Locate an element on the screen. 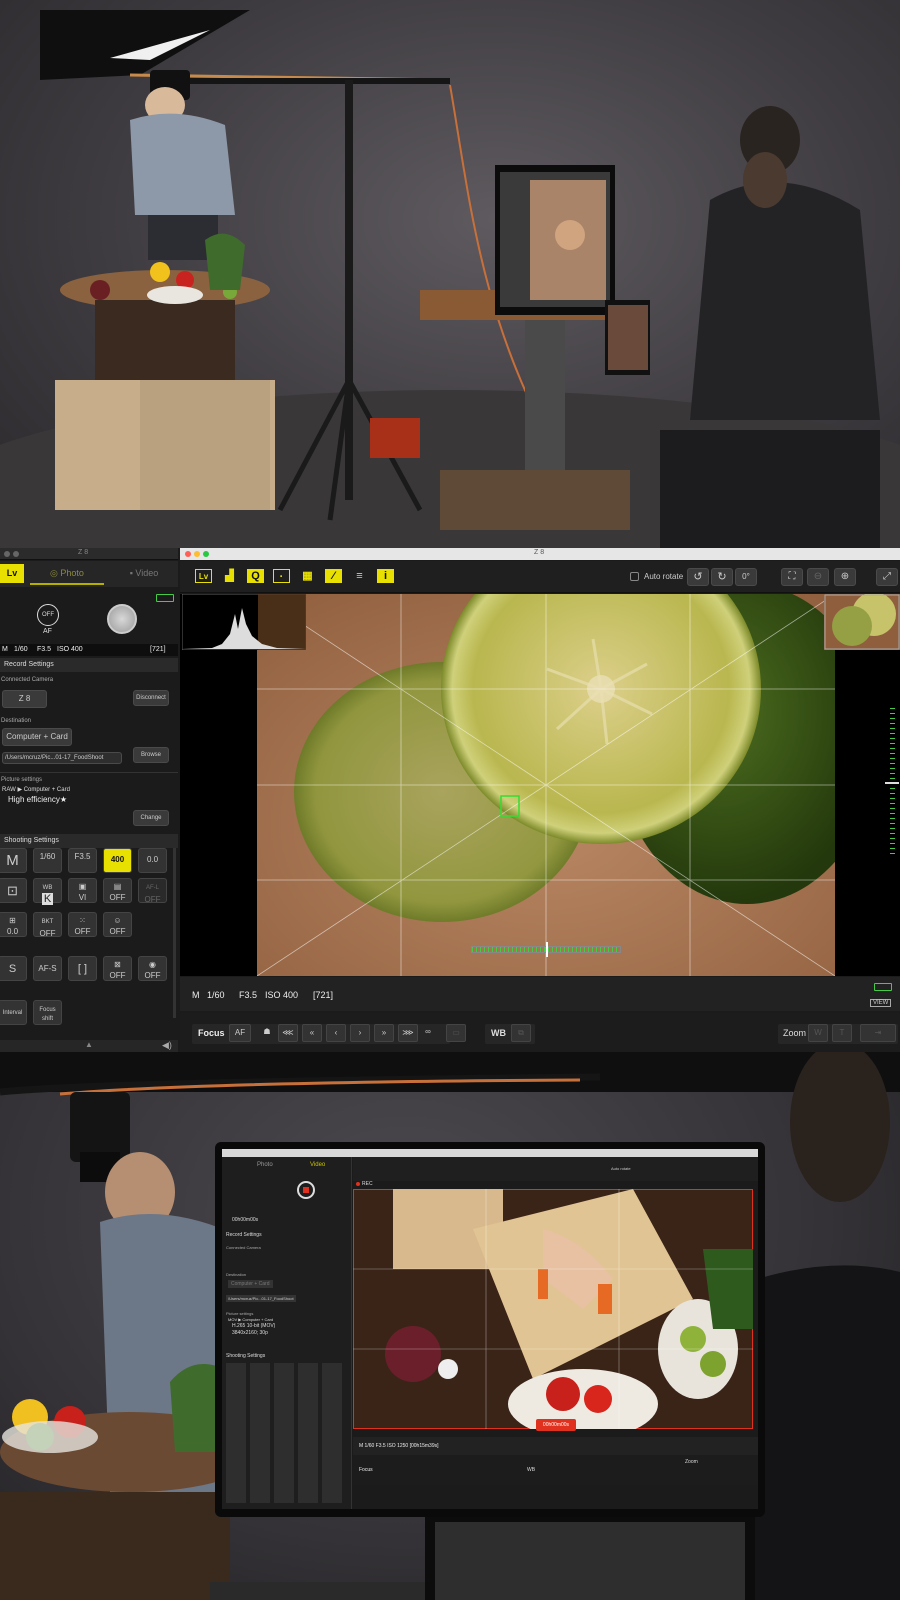 The width and height of the screenshot is (900, 1600). zoom-check-icon: Q is located at coordinates (255, 576).